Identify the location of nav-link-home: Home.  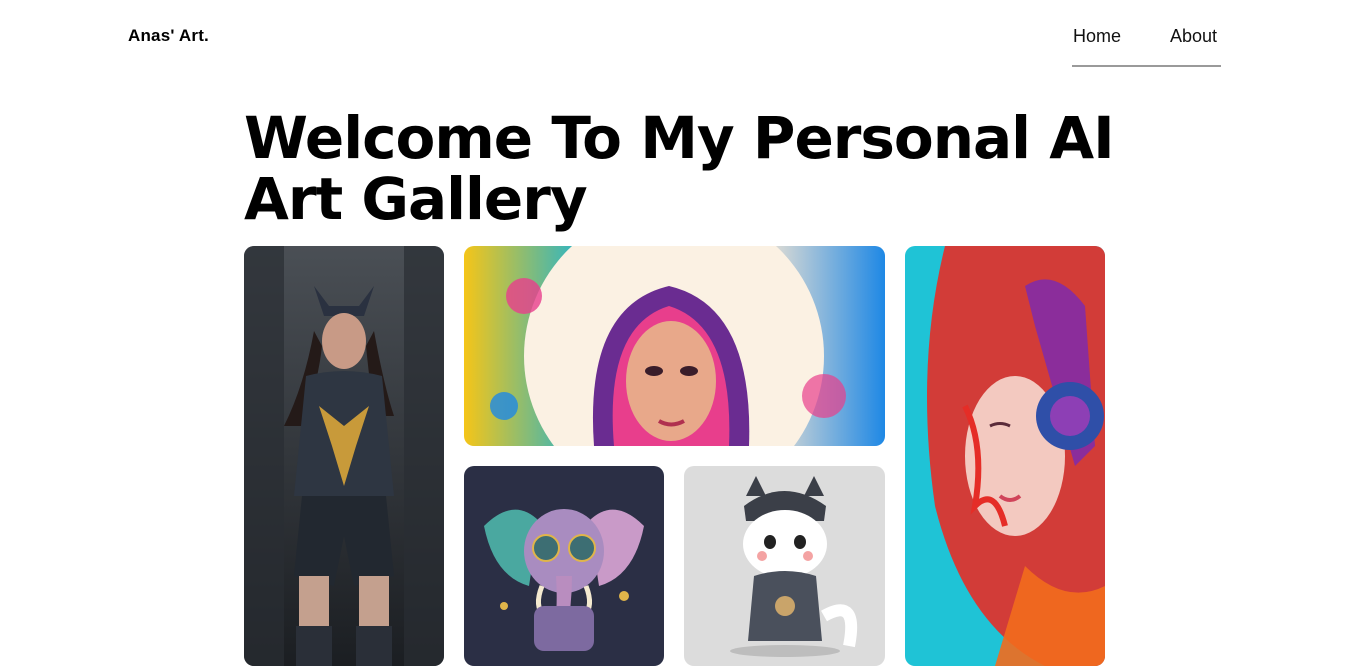
(1097, 36).